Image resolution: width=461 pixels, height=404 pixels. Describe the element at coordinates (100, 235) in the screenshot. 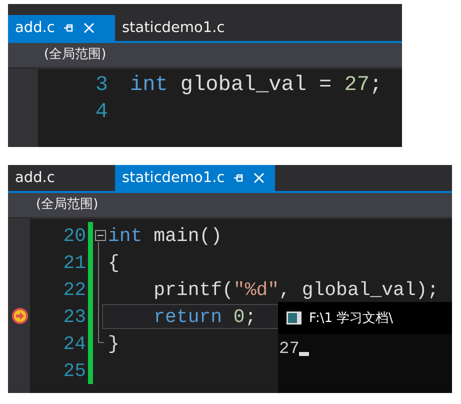

I see `collapse-icon` at that location.